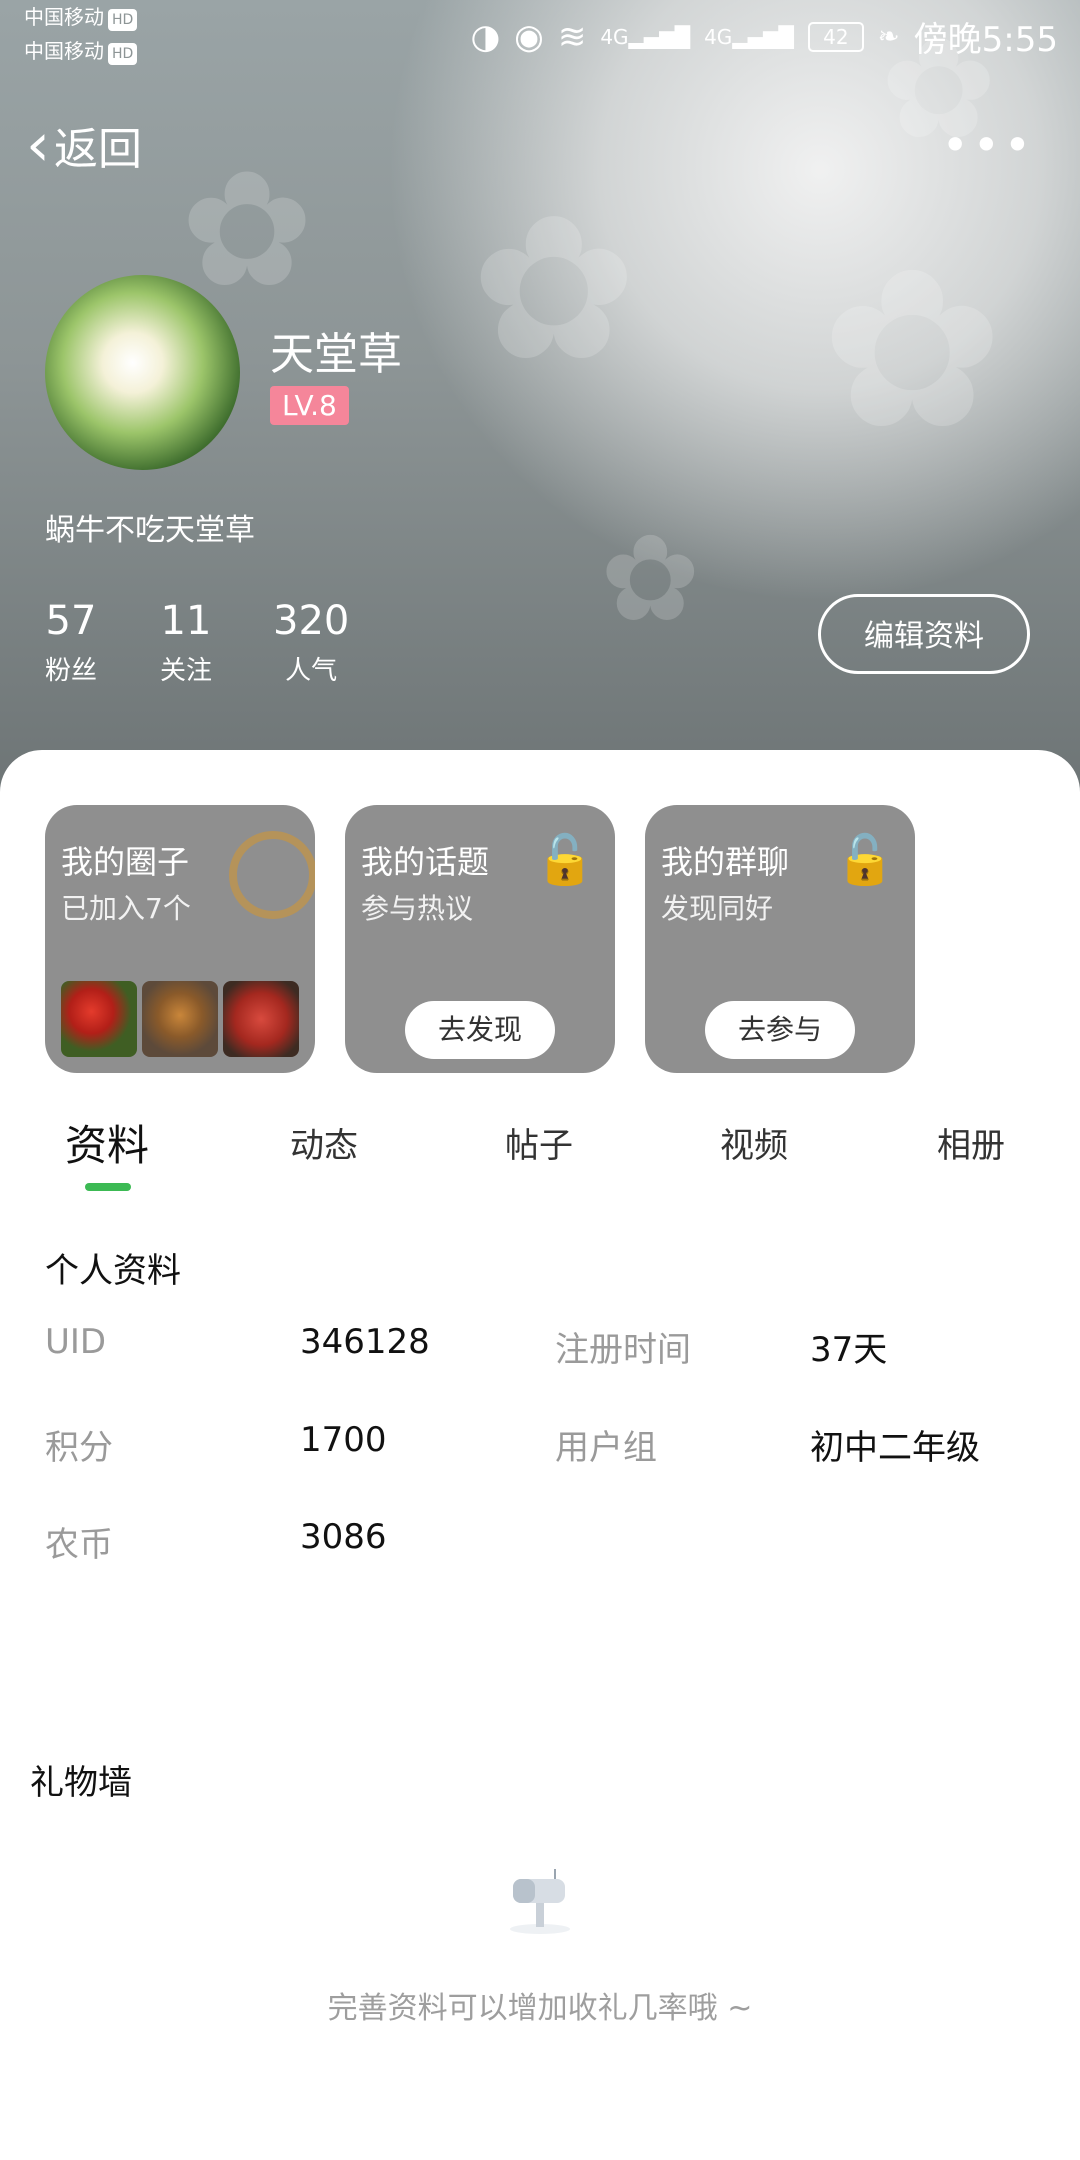 The height and width of the screenshot is (2160, 1080). Describe the element at coordinates (540, 1901) in the screenshot. I see `mailbox-icon` at that location.